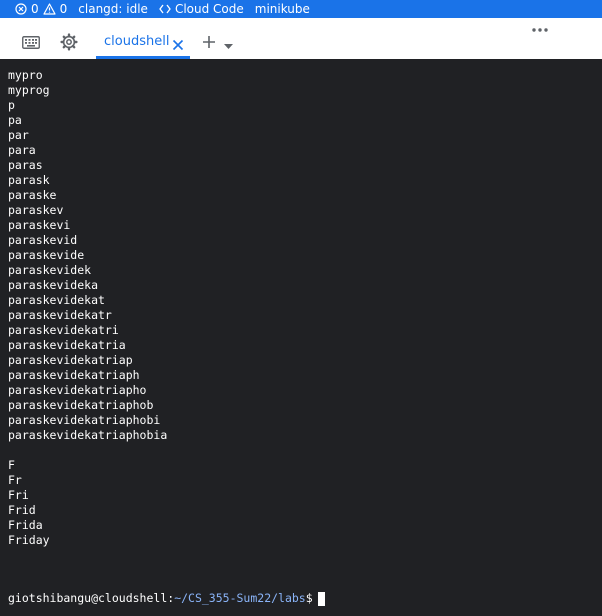  What do you see at coordinates (50, 270) in the screenshot?
I see `terminal-line: paraskevidek` at bounding box center [50, 270].